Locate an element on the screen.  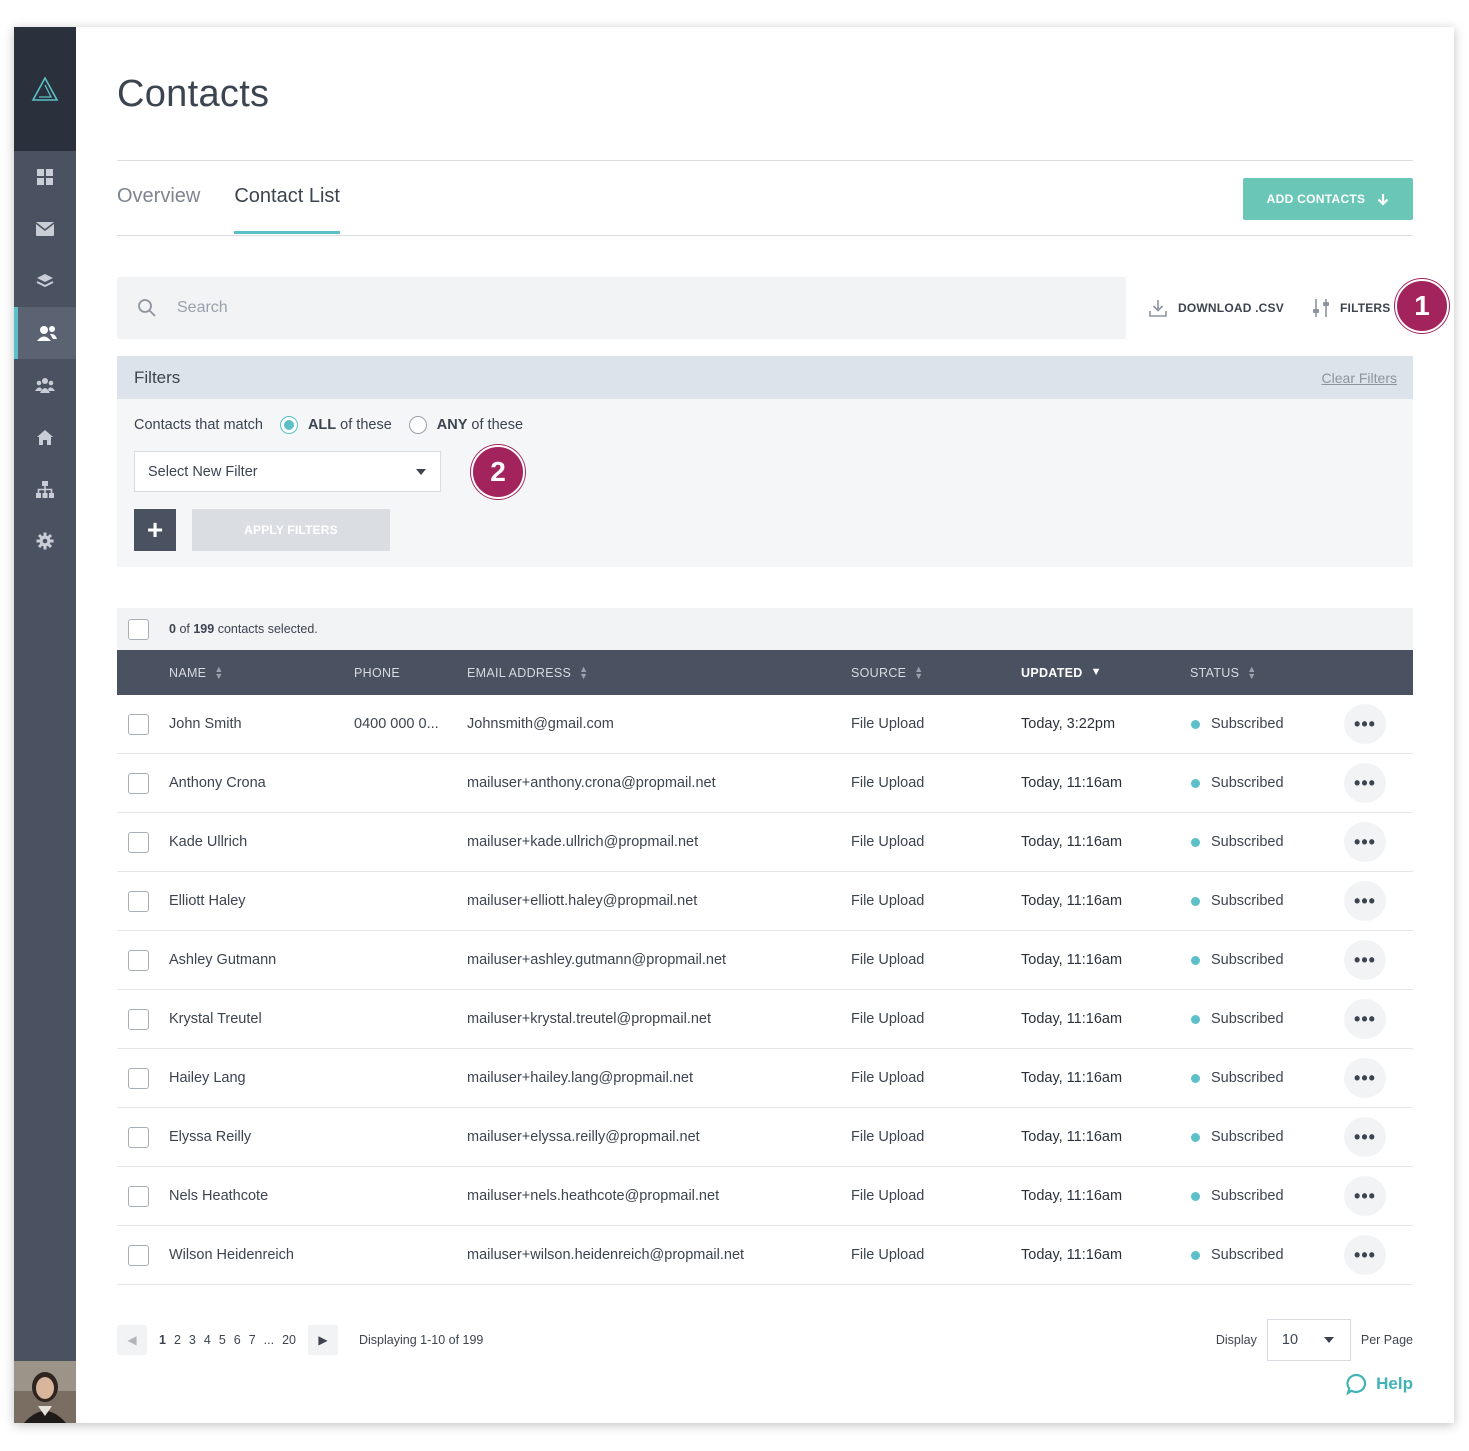
page-number: 5 is located at coordinates (222, 1340).